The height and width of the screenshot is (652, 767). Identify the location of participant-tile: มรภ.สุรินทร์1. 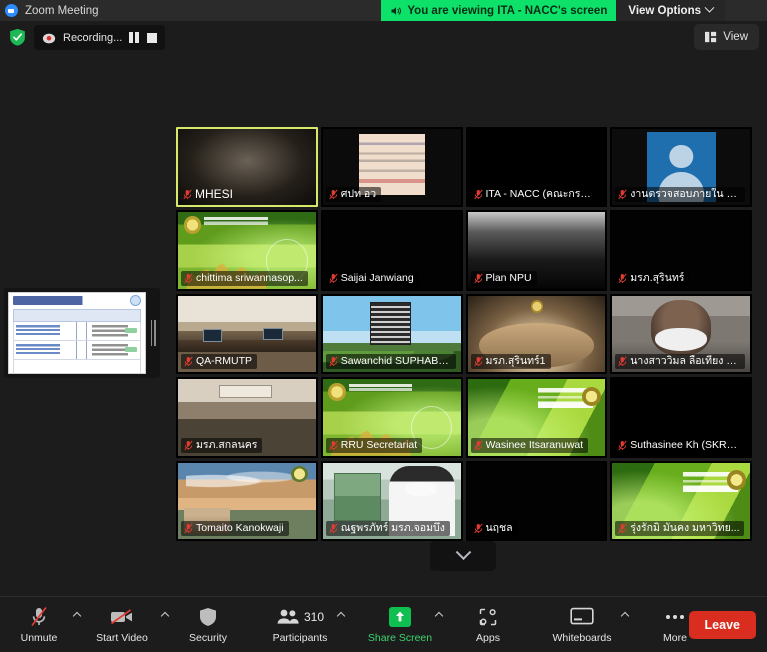
(536, 334).